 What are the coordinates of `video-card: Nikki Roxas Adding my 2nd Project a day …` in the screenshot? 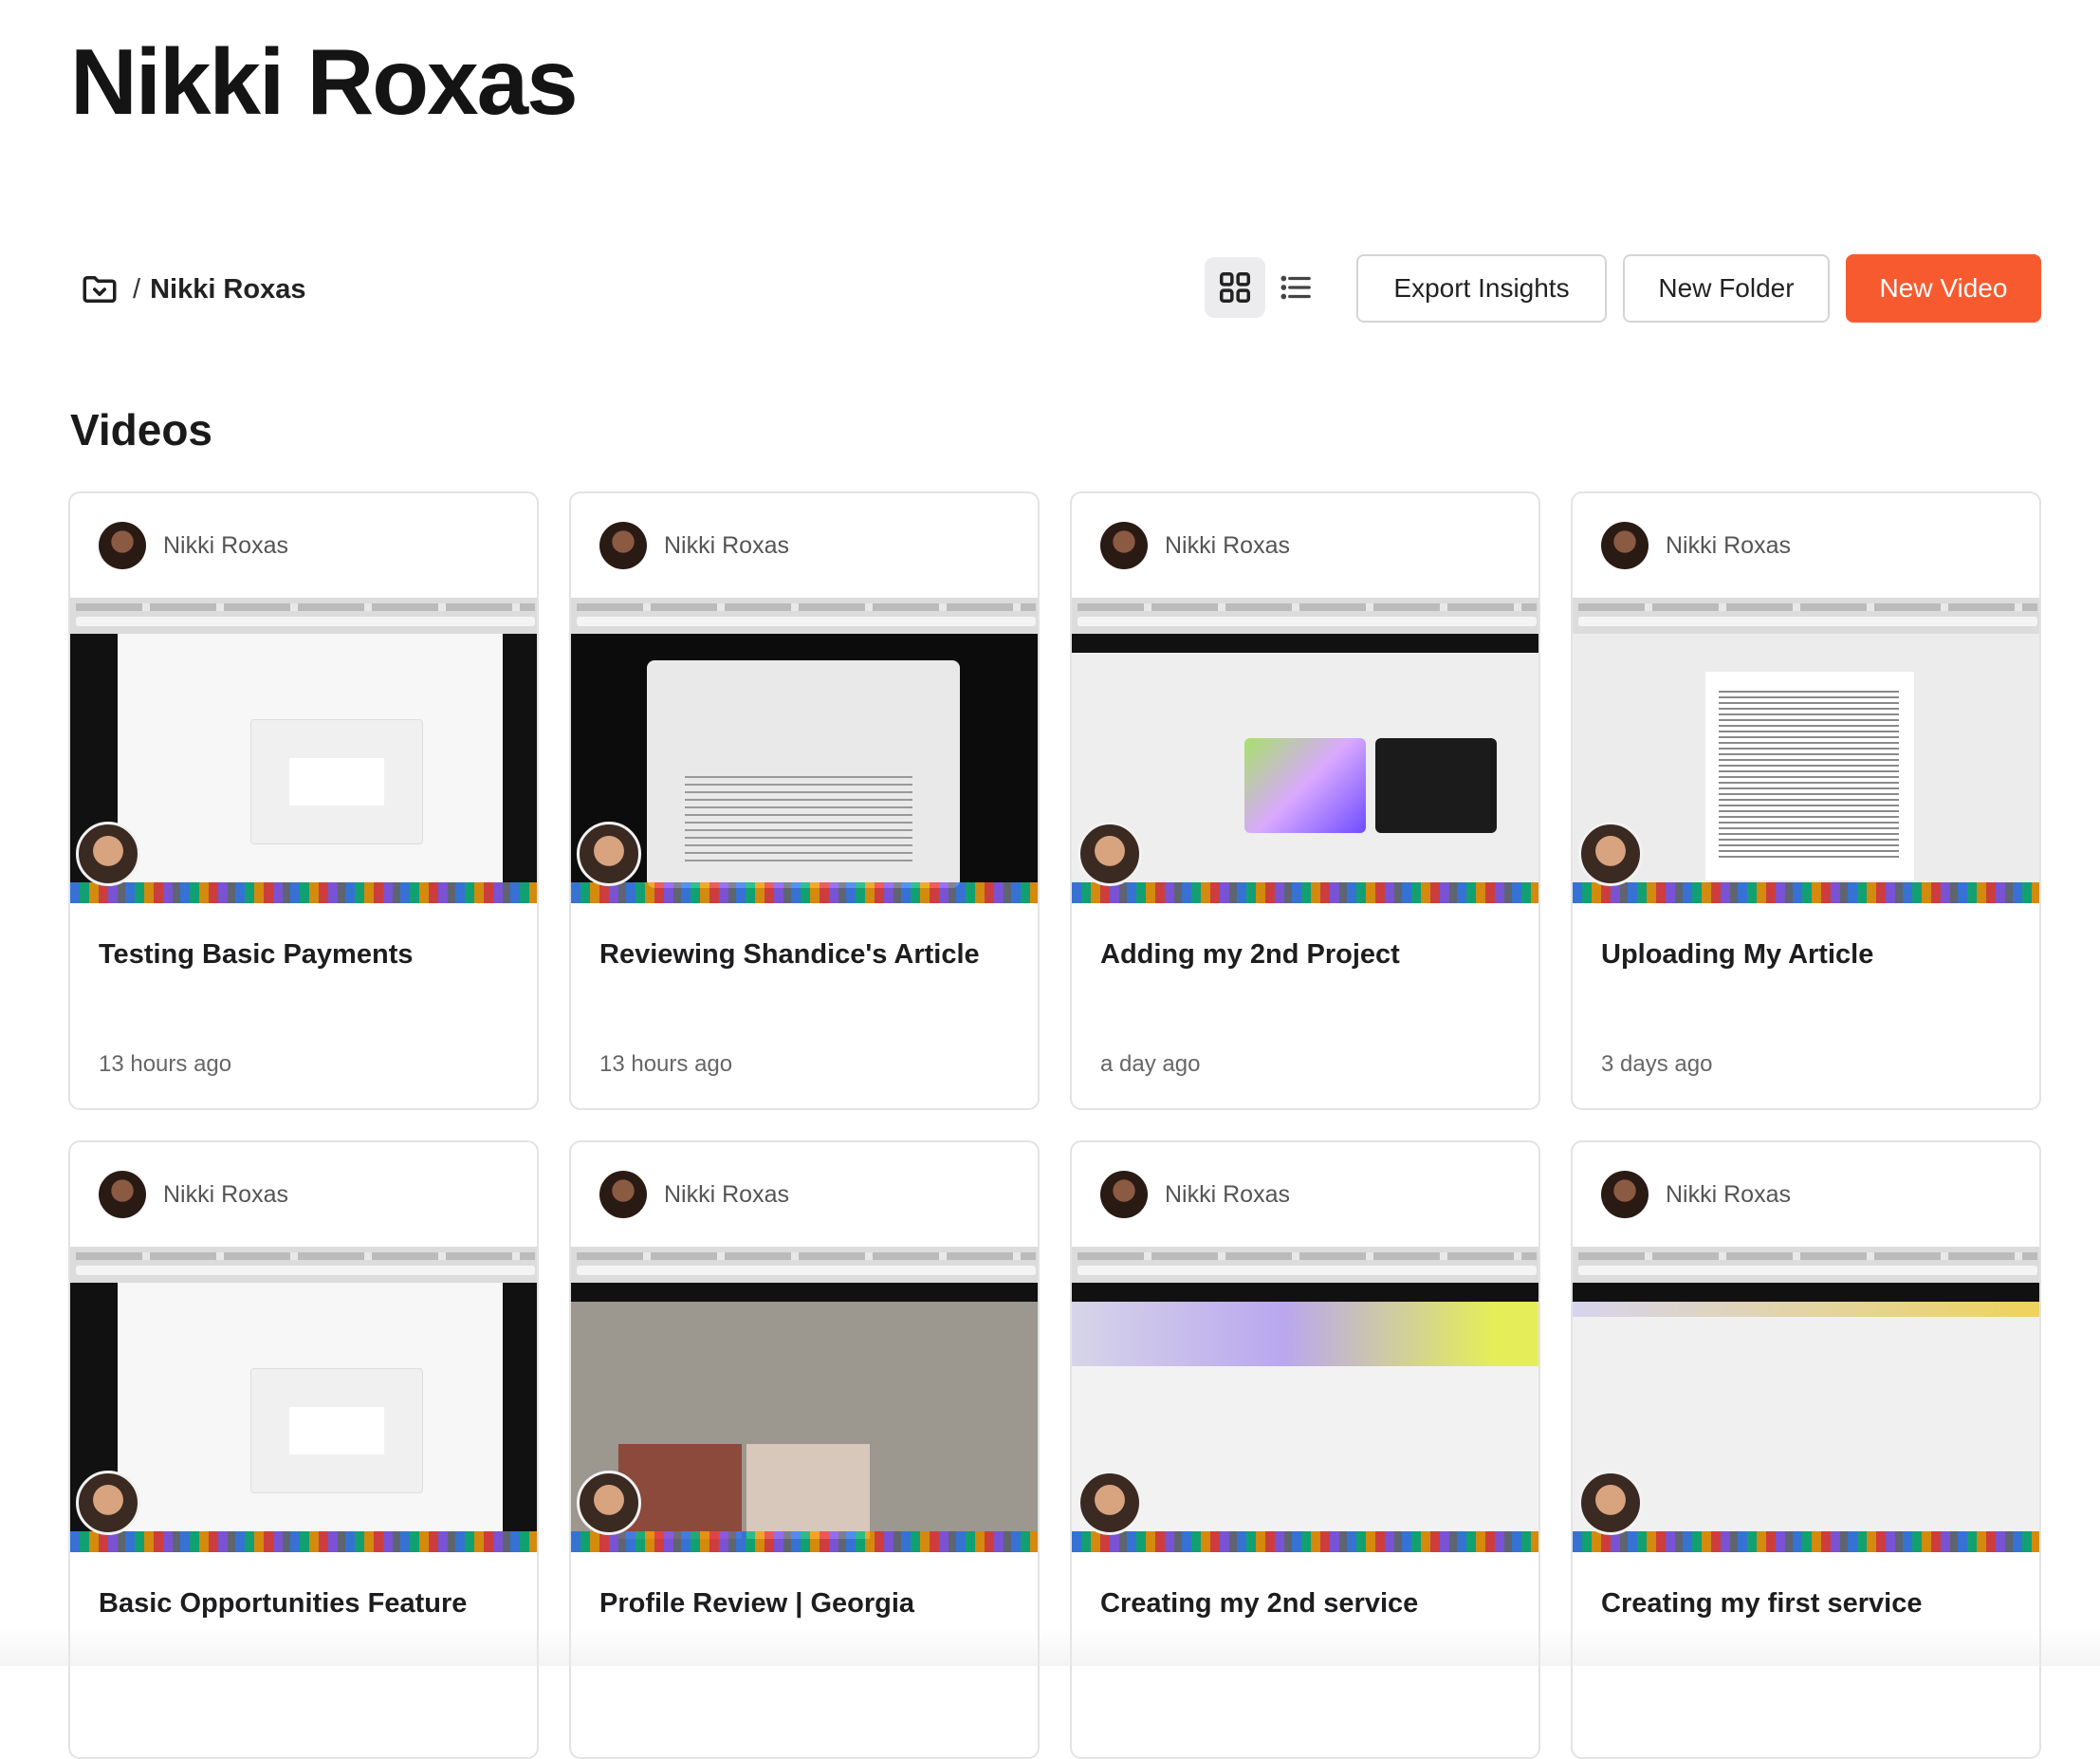 It's located at (1305, 800).